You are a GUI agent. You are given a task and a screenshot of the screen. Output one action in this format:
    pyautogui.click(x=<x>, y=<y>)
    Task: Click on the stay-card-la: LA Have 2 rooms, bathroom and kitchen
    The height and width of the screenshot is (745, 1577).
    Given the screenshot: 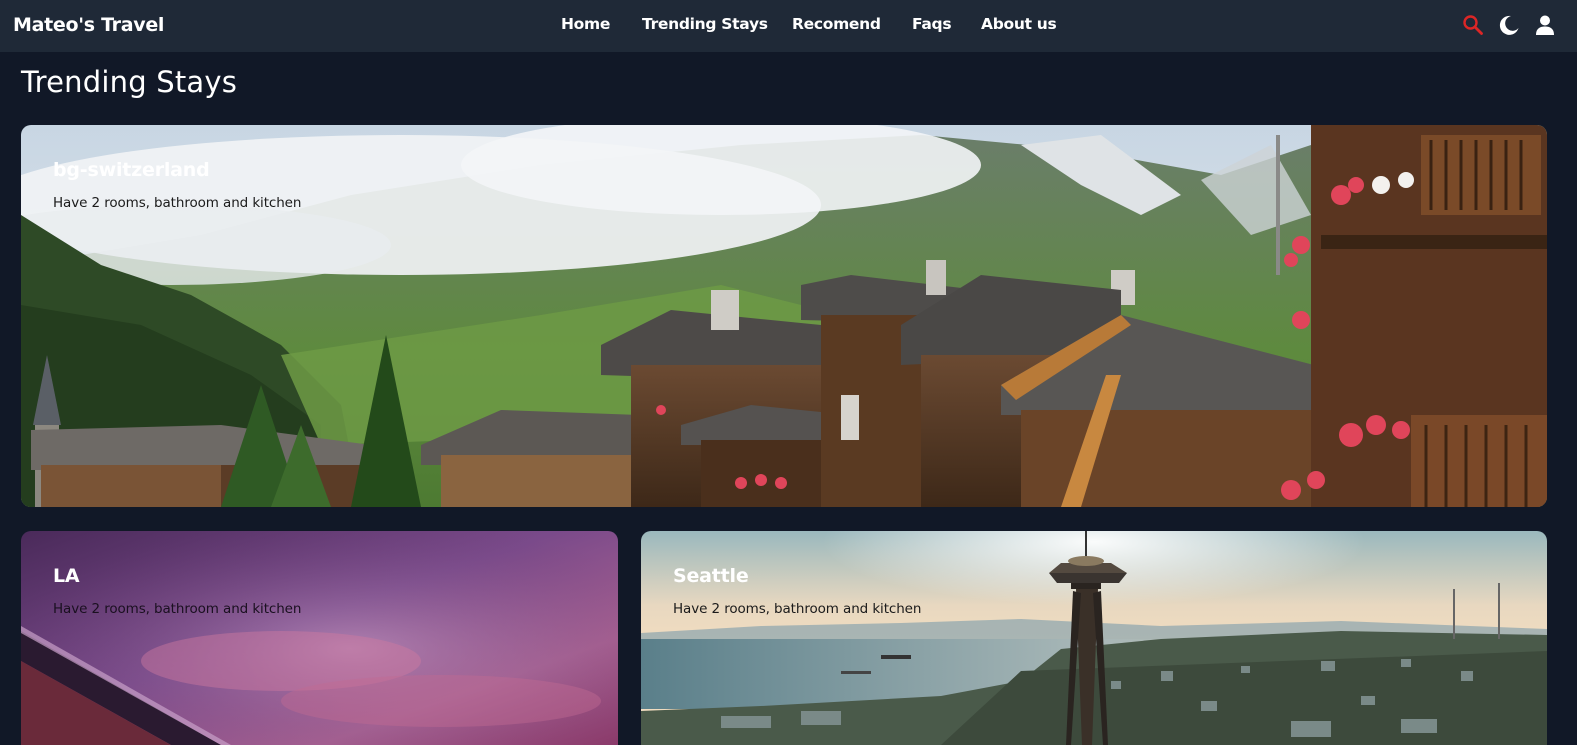 What is the action you would take?
    pyautogui.click(x=319, y=638)
    